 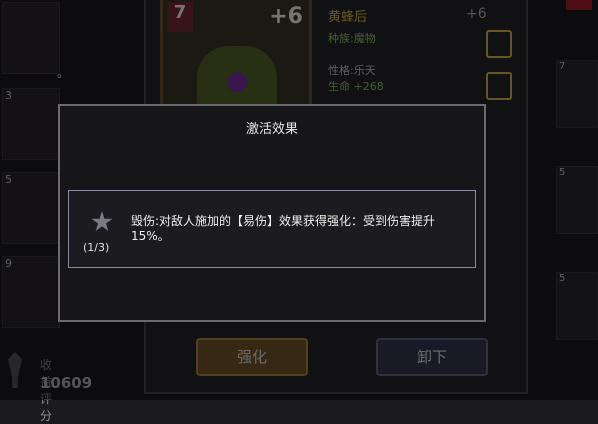 I want to click on effect-description: 毁伤:对敌人施加的【易伤】效果获得强化：受到伤害提升15%。, so click(x=283, y=228).